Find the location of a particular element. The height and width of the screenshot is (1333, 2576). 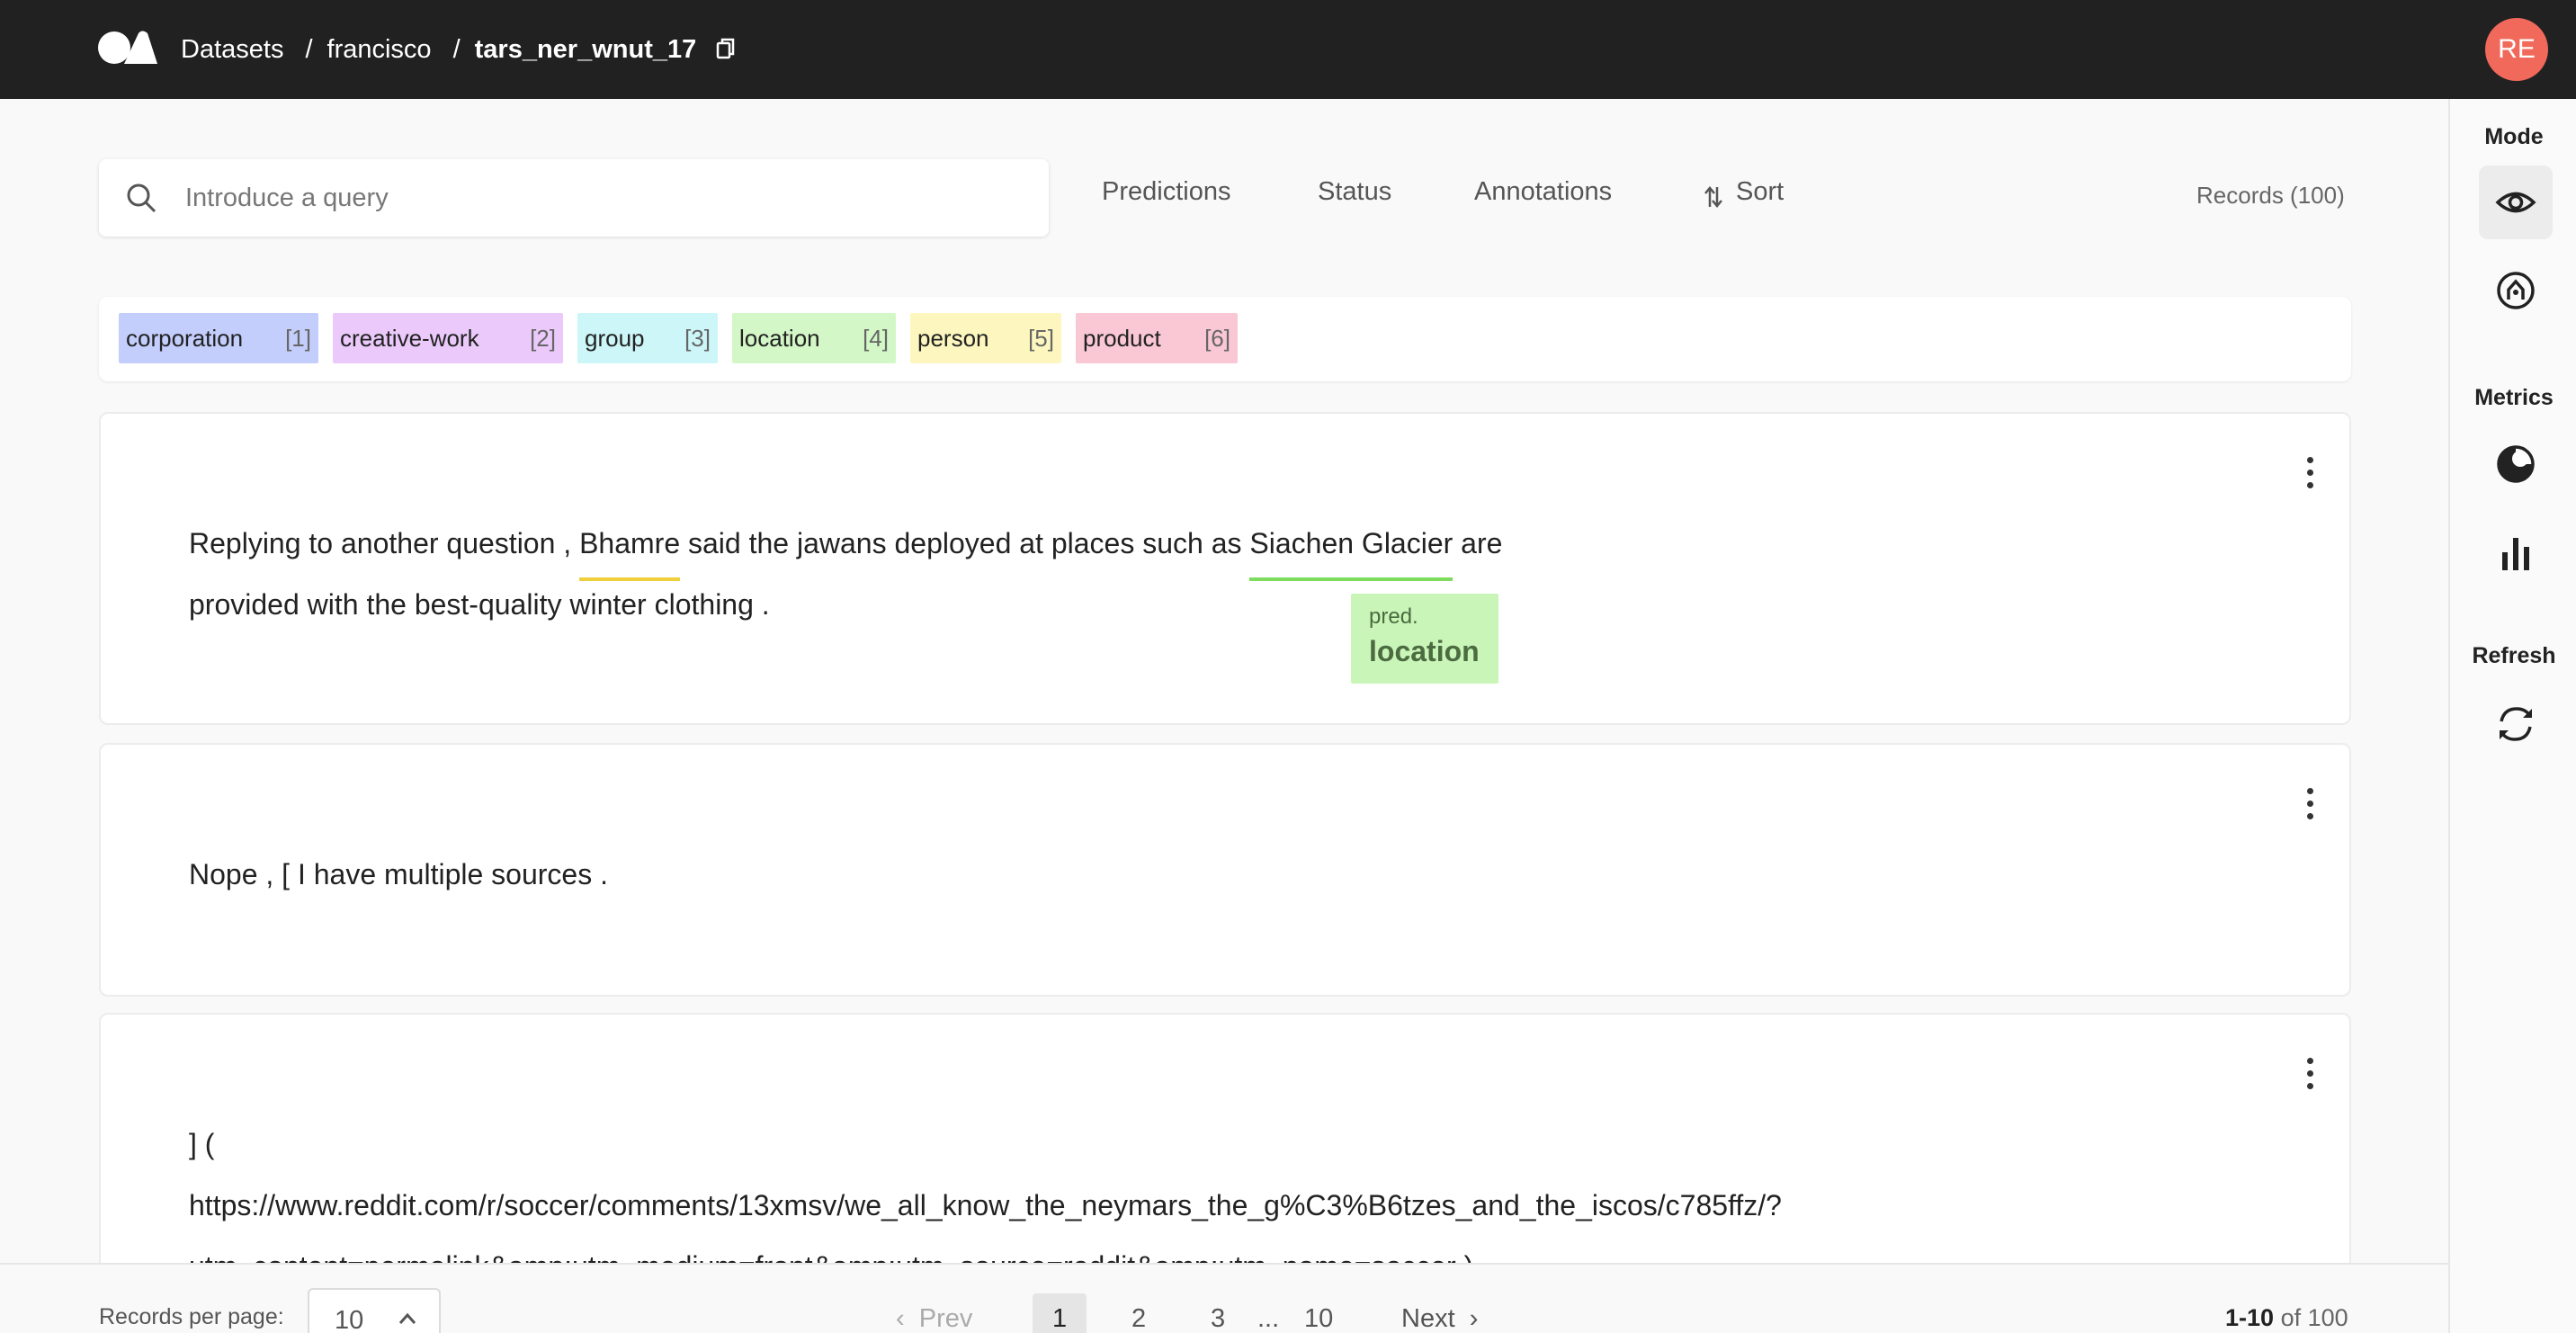

entity-underline is located at coordinates (1351, 579).